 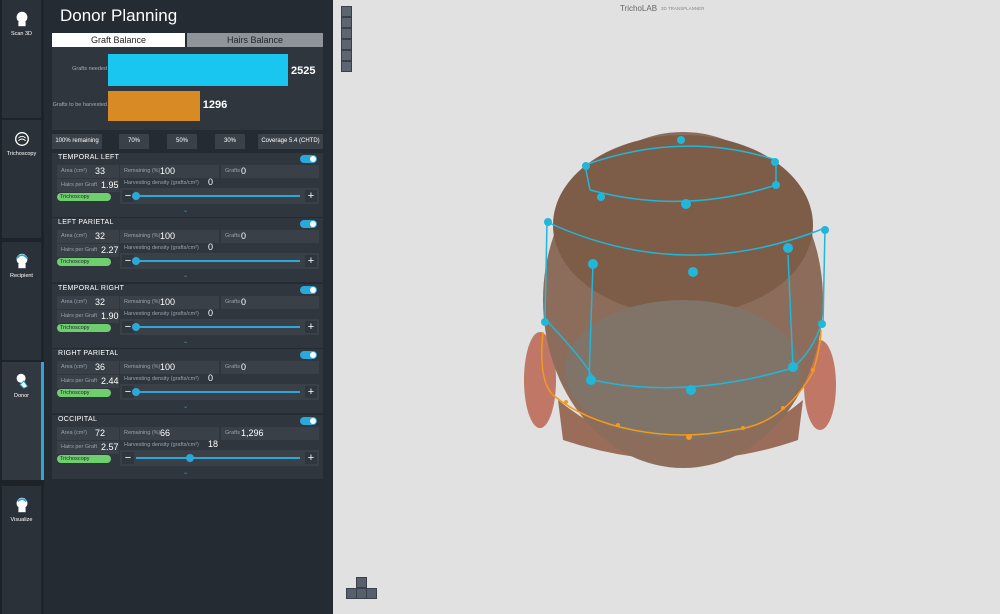 What do you see at coordinates (21, 139) in the screenshot?
I see `trichoscopy-icon` at bounding box center [21, 139].